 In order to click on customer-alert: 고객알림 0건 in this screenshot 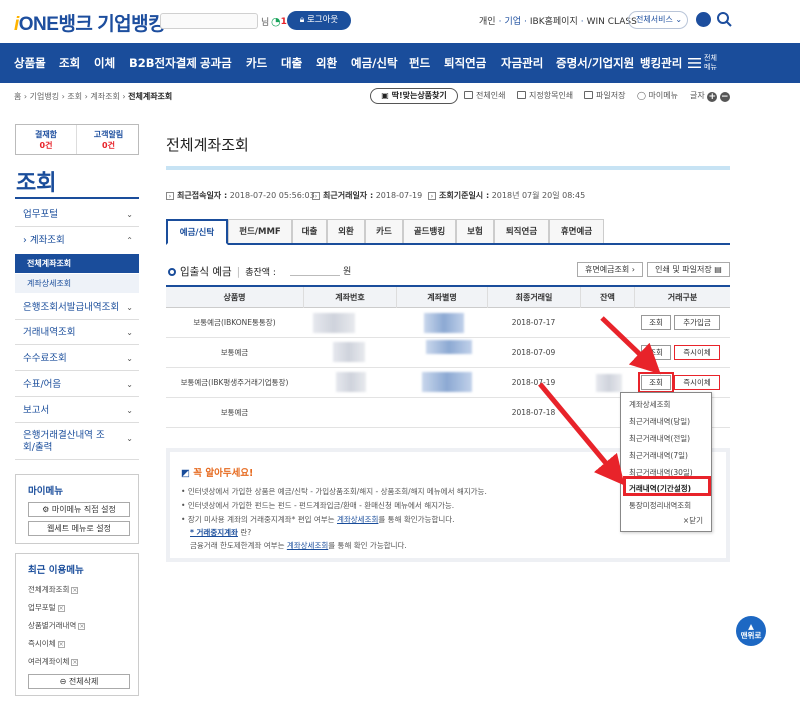, I will do `click(108, 139)`.